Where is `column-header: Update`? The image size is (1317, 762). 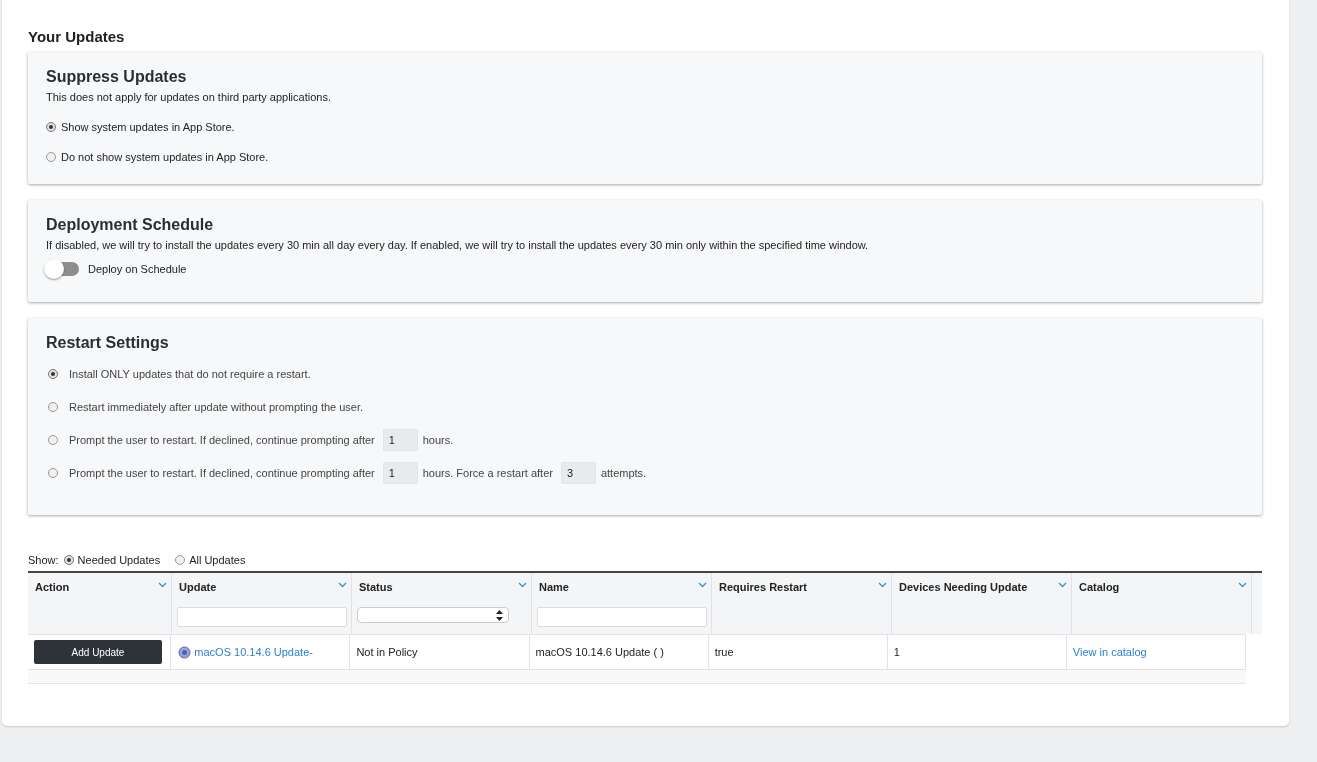 column-header: Update is located at coordinates (262, 603).